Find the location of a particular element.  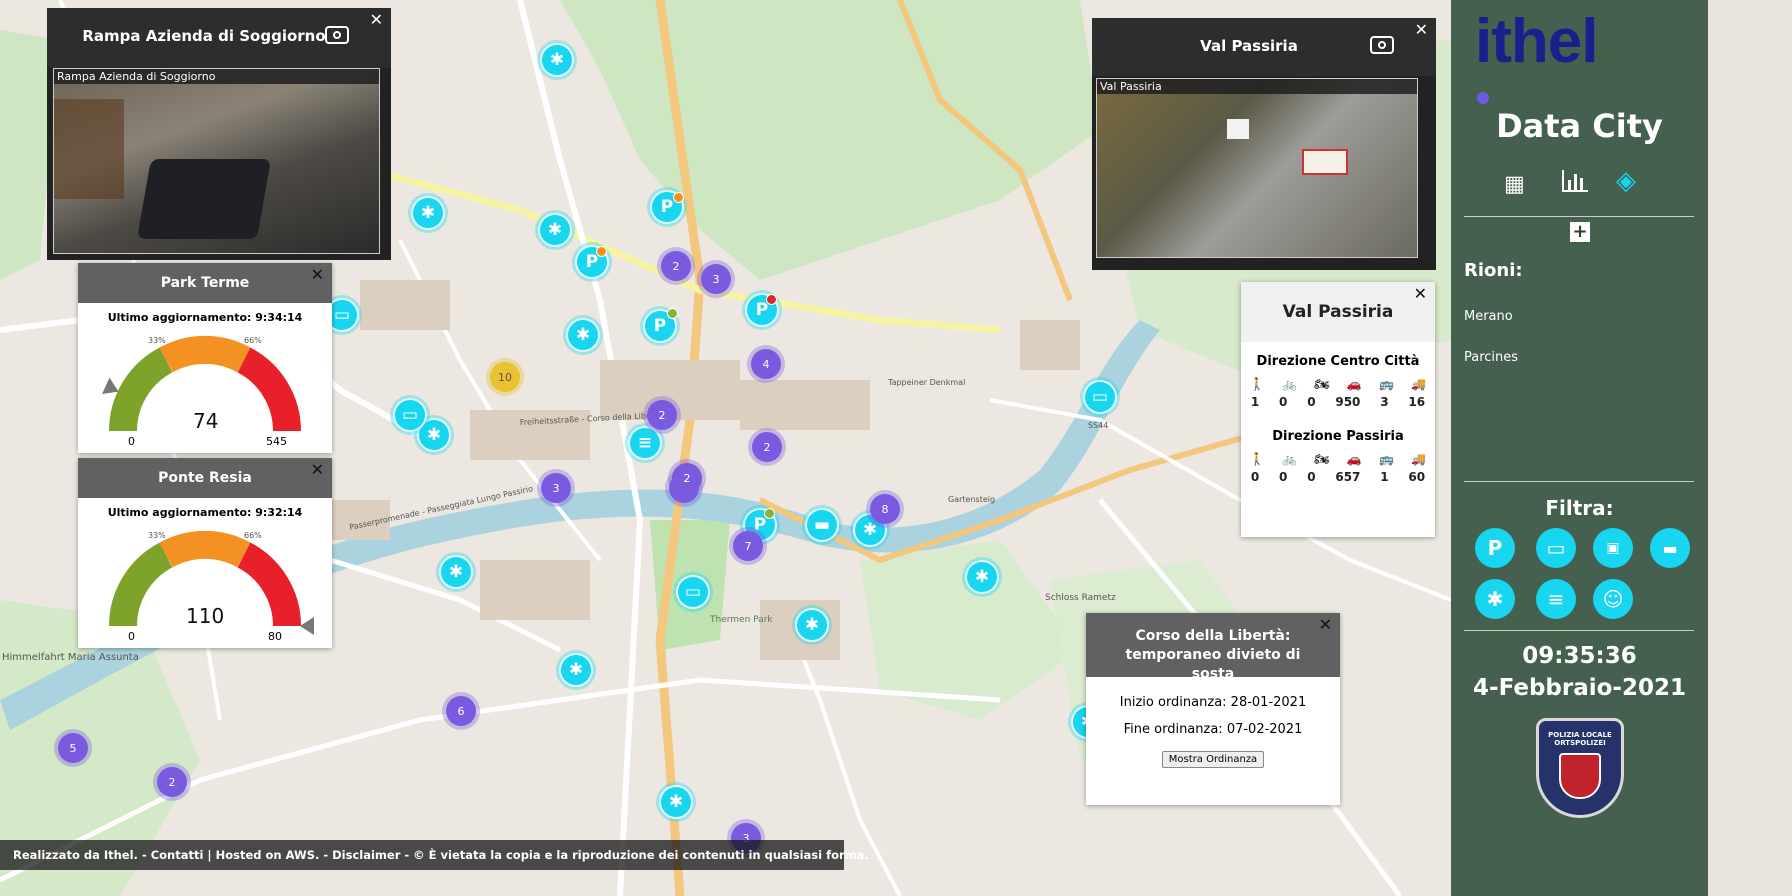

camera-panel-header: Rampa Azienda di Soggiorno ✕ is located at coordinates (219, 38).